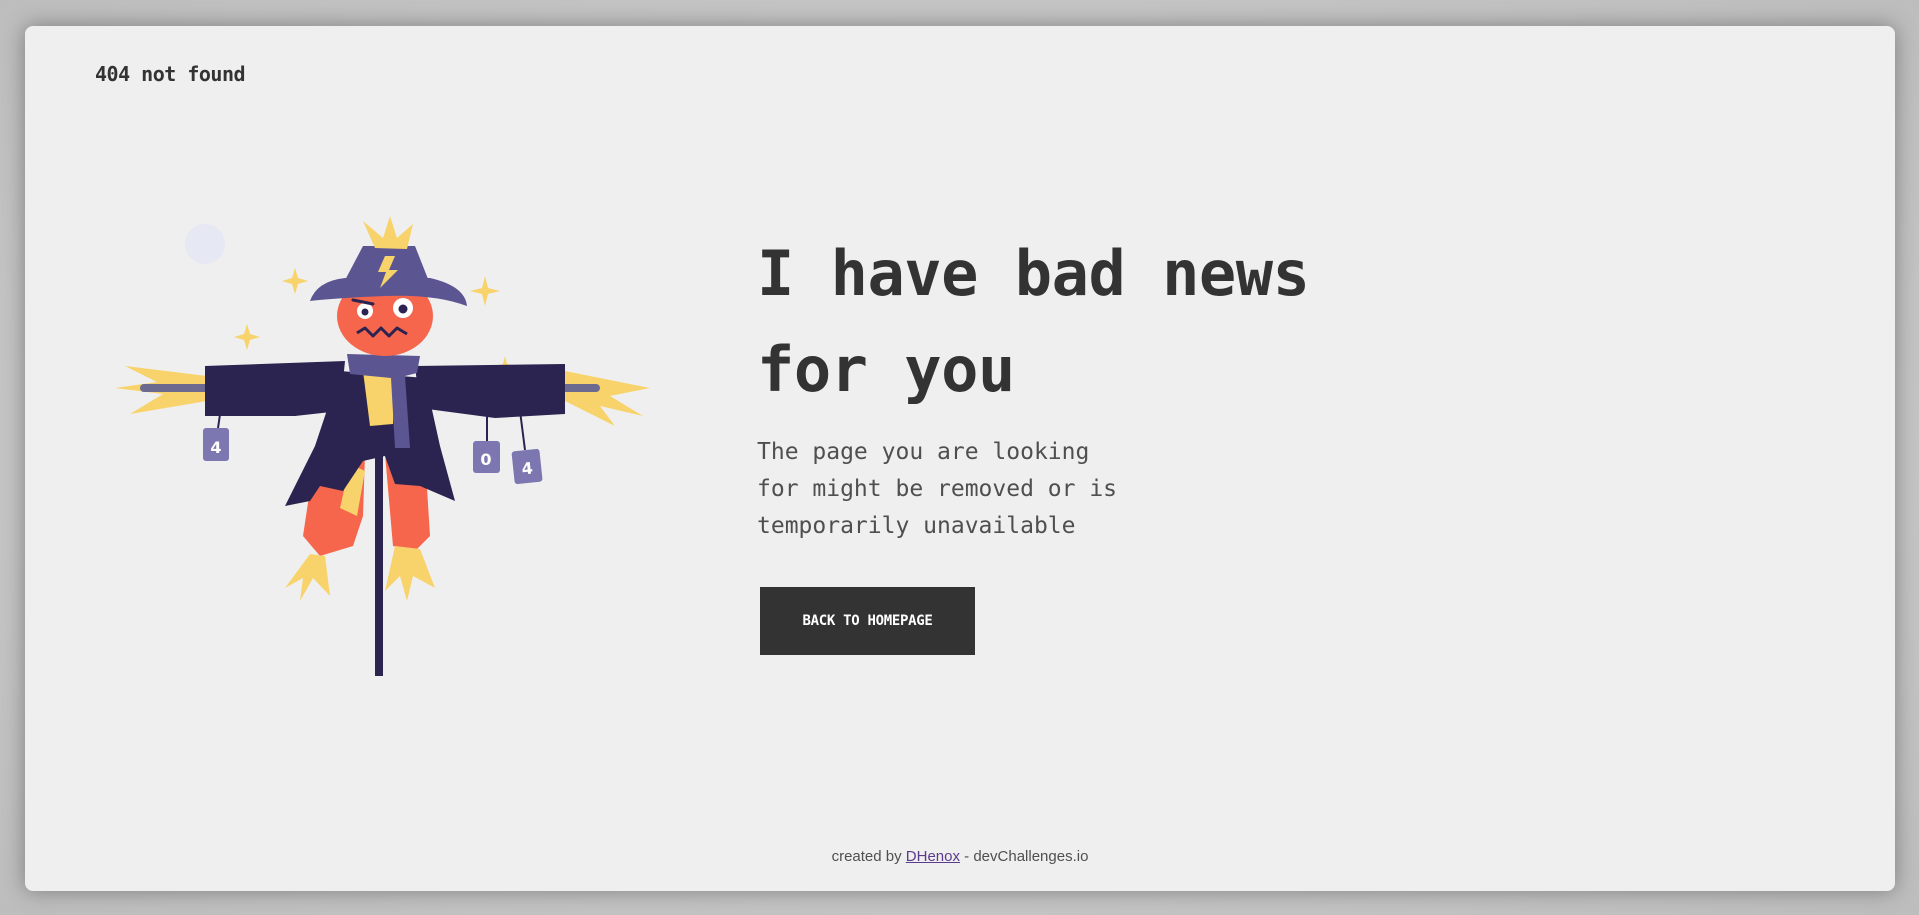 This screenshot has width=1919, height=915. Describe the element at coordinates (485, 459) in the screenshot. I see `svg-text: 0` at that location.